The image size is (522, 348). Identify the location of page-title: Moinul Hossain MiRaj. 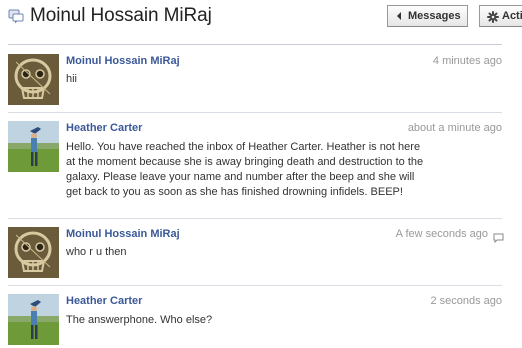
(121, 15).